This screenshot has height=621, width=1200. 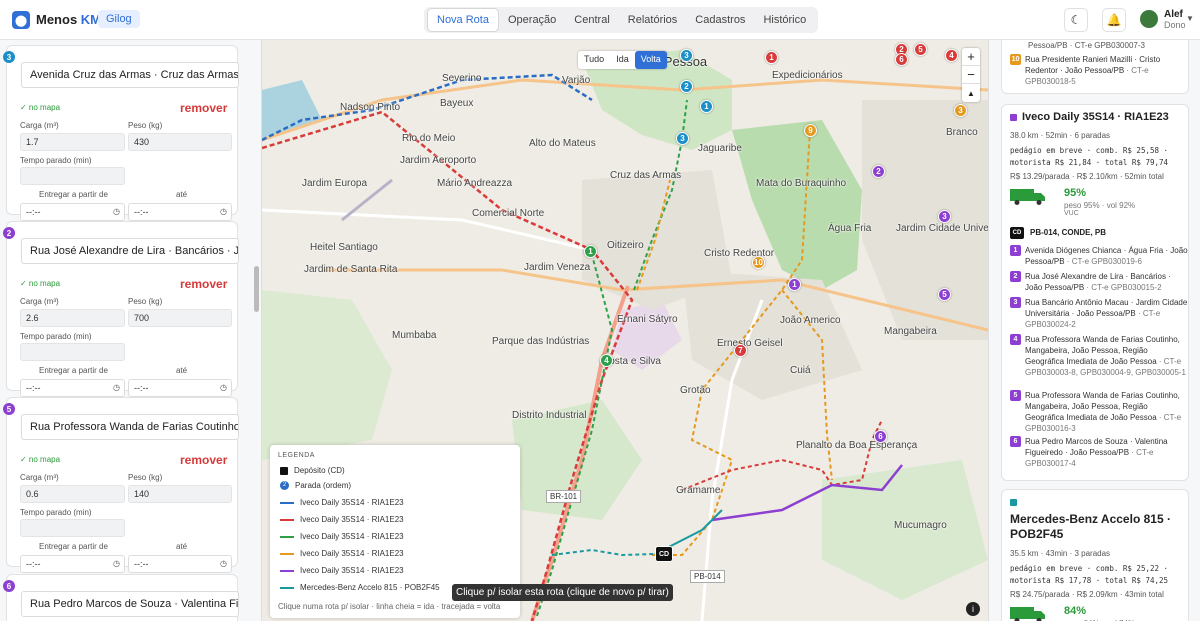 I want to click on weight-input: 140, so click(x=180, y=494).